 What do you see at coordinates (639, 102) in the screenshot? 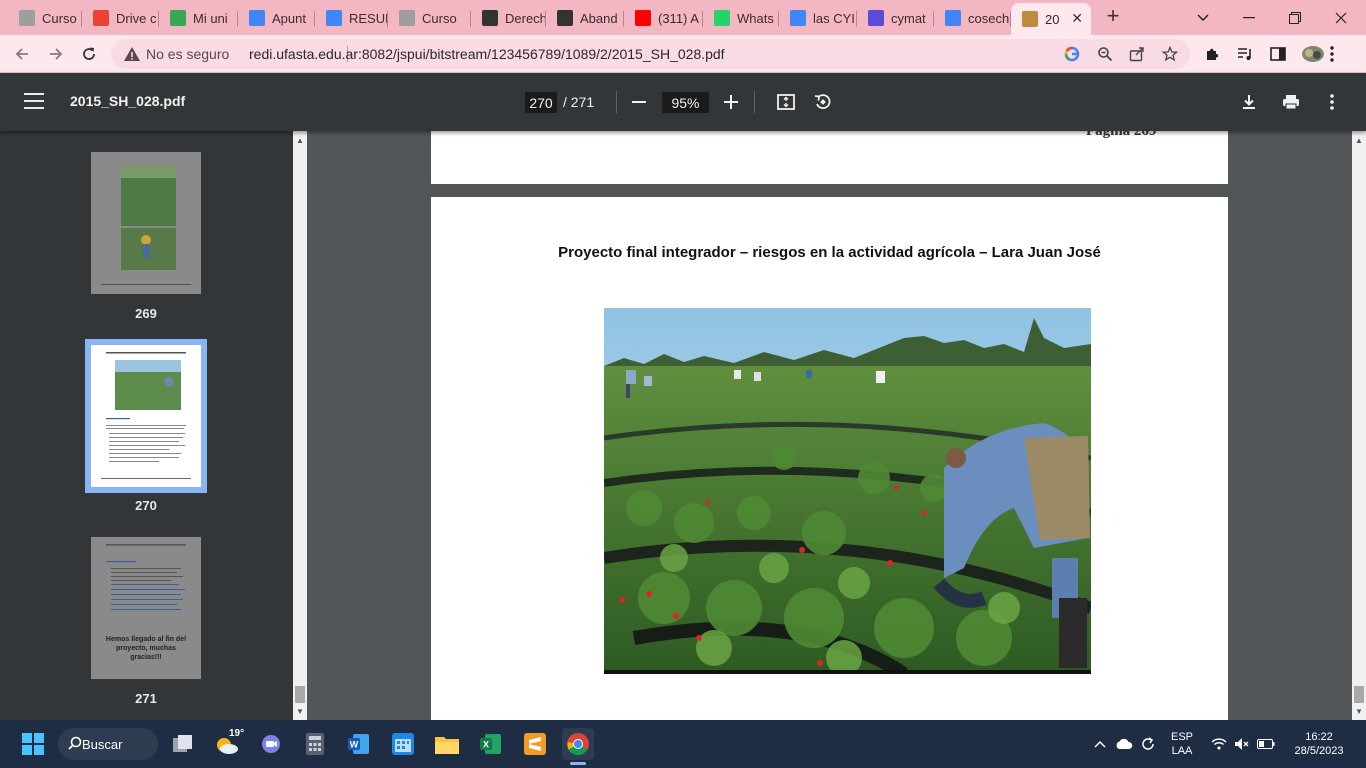
I see `zoom-out-button` at bounding box center [639, 102].